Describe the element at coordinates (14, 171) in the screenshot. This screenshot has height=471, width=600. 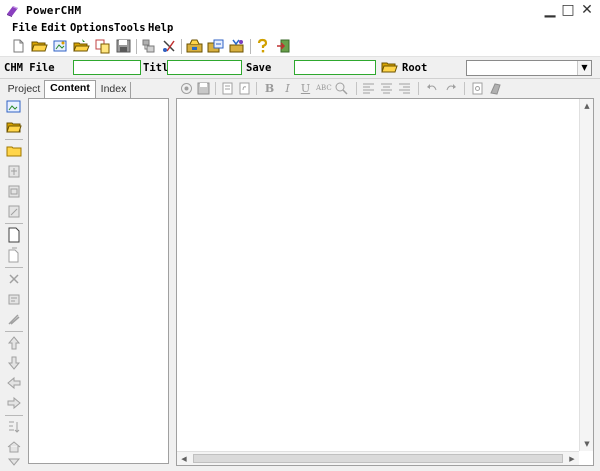
I see `add-item-icon` at that location.